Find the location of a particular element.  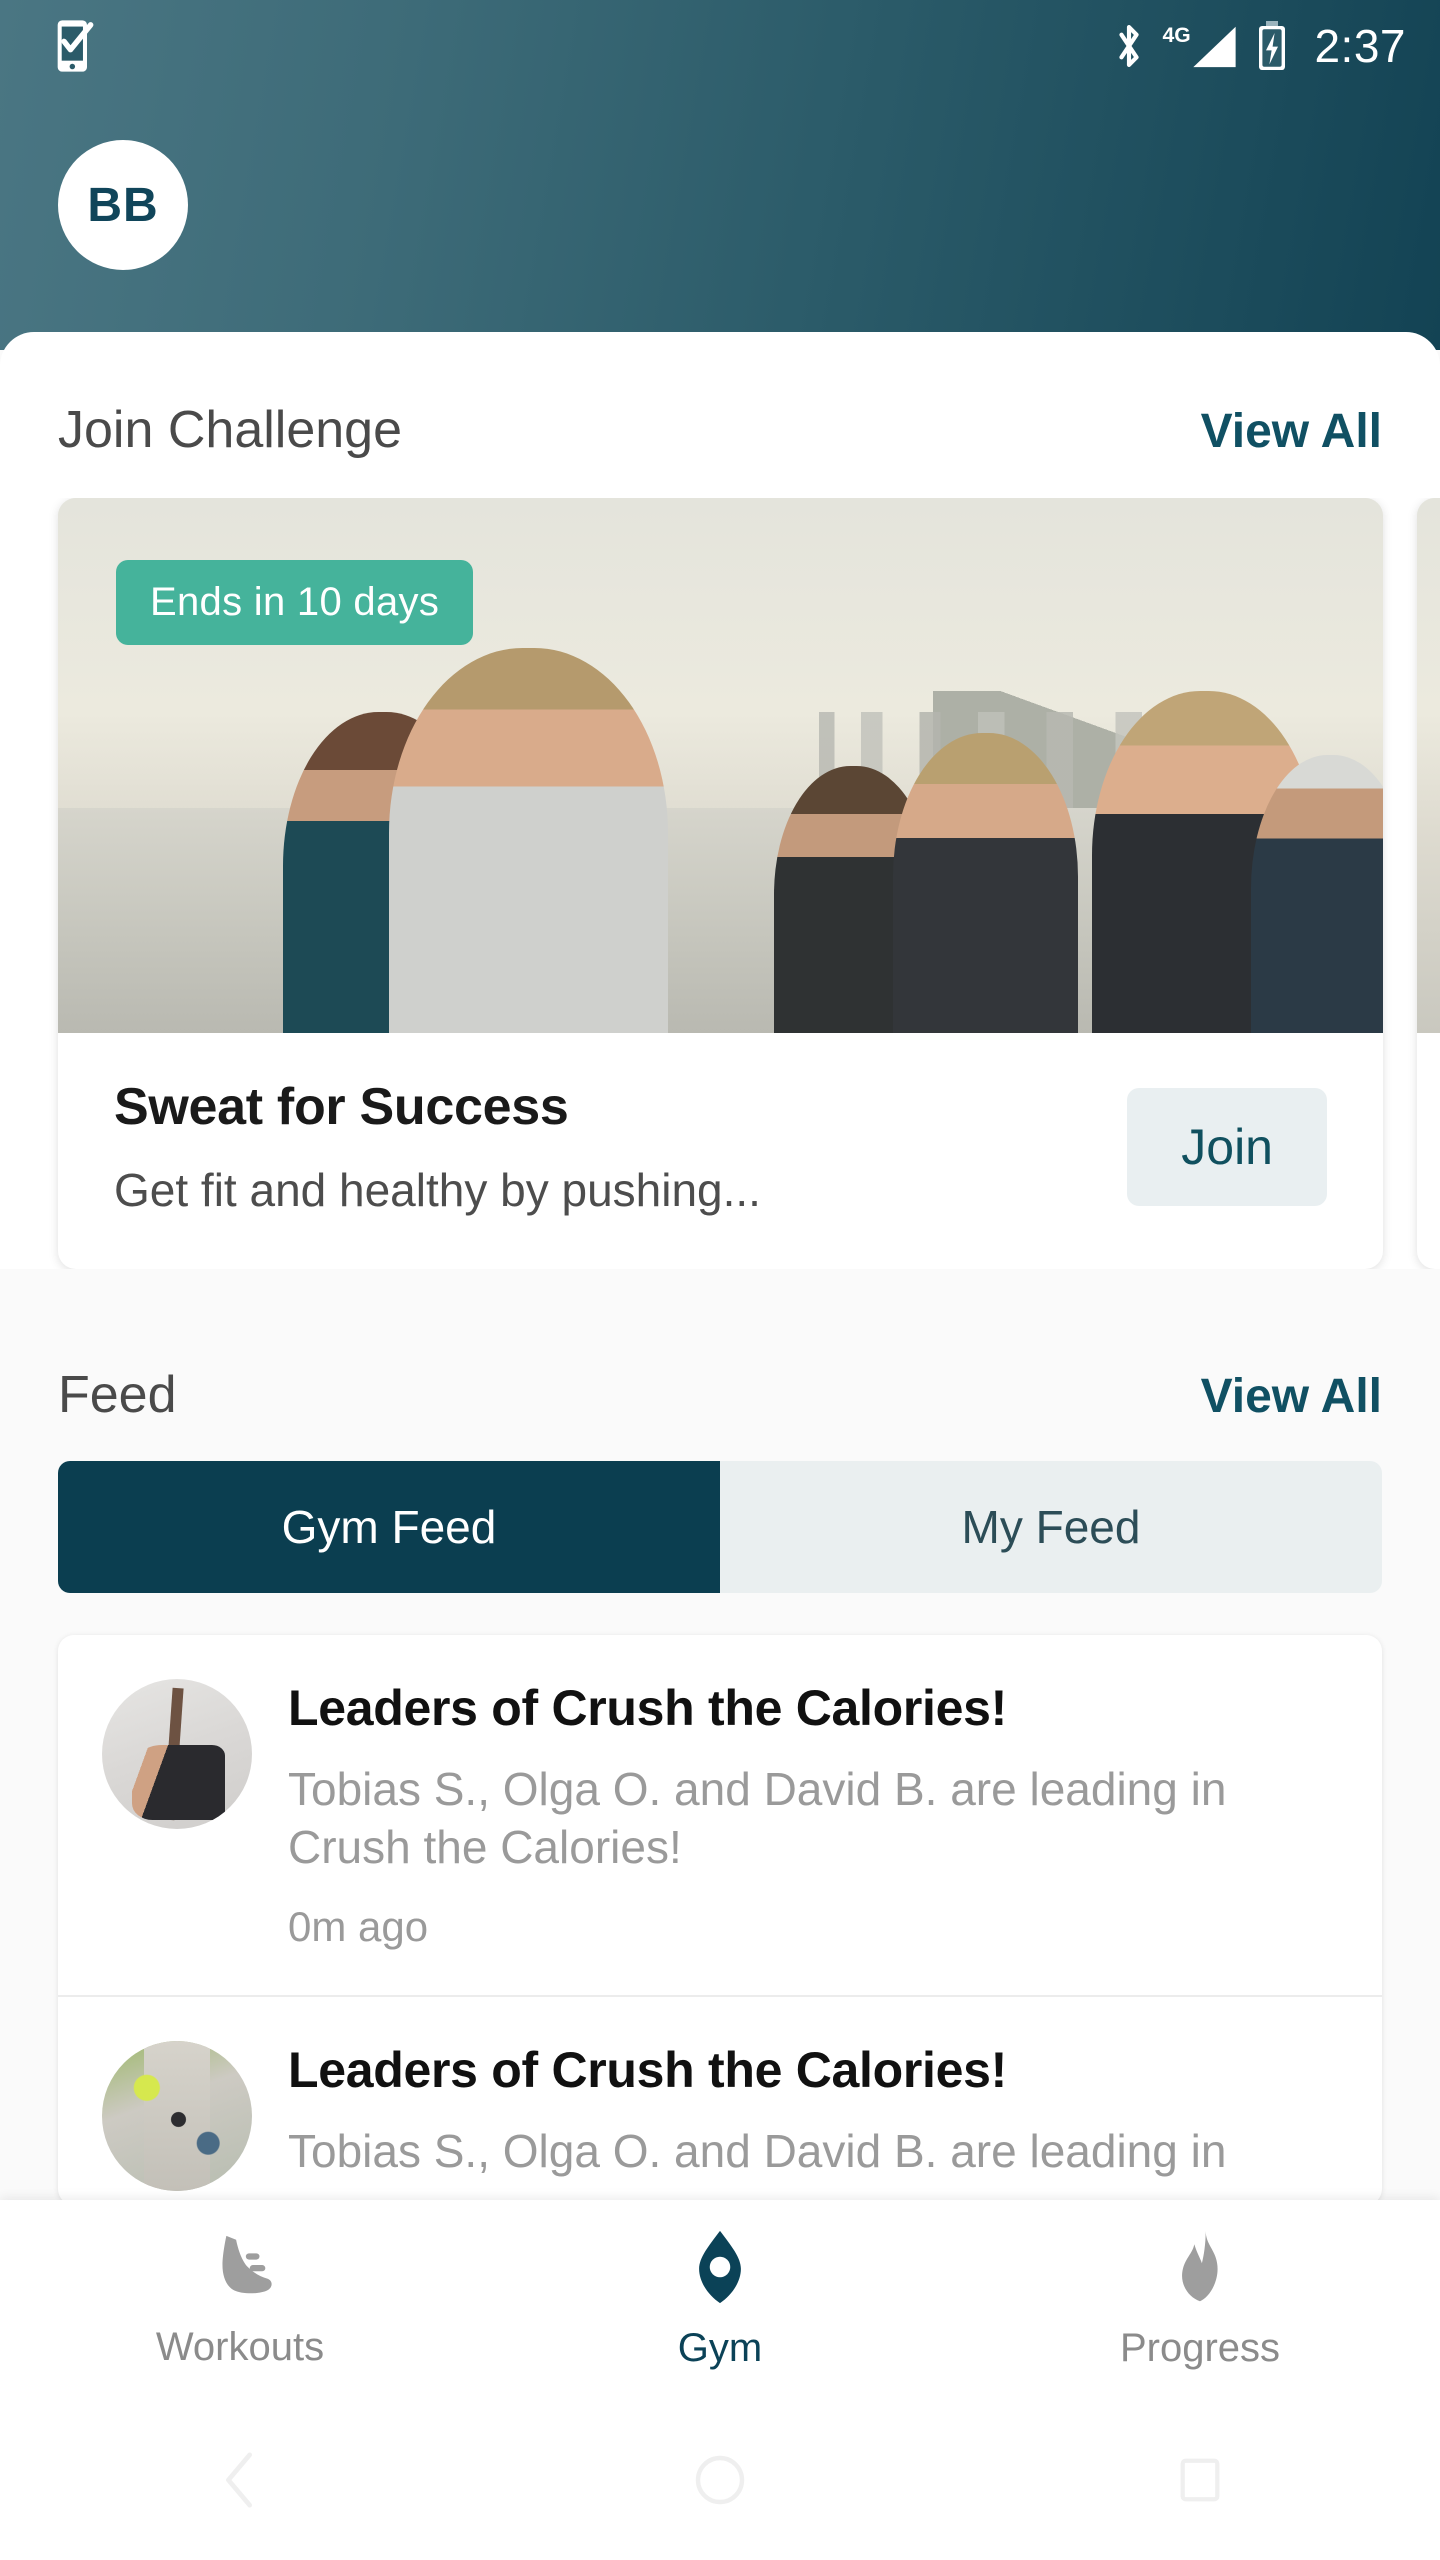

nav-item-workouts: Workouts is located at coordinates (240, 2300).